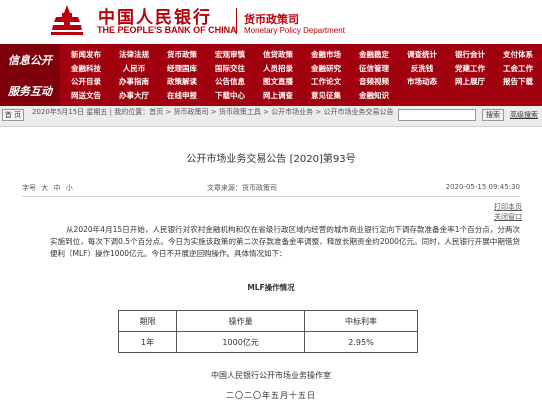 This screenshot has width=542, height=407. Describe the element at coordinates (167, 30) in the screenshot. I see `bank-name-en: THE PEOPLE'S BANK OF CHINA` at that location.